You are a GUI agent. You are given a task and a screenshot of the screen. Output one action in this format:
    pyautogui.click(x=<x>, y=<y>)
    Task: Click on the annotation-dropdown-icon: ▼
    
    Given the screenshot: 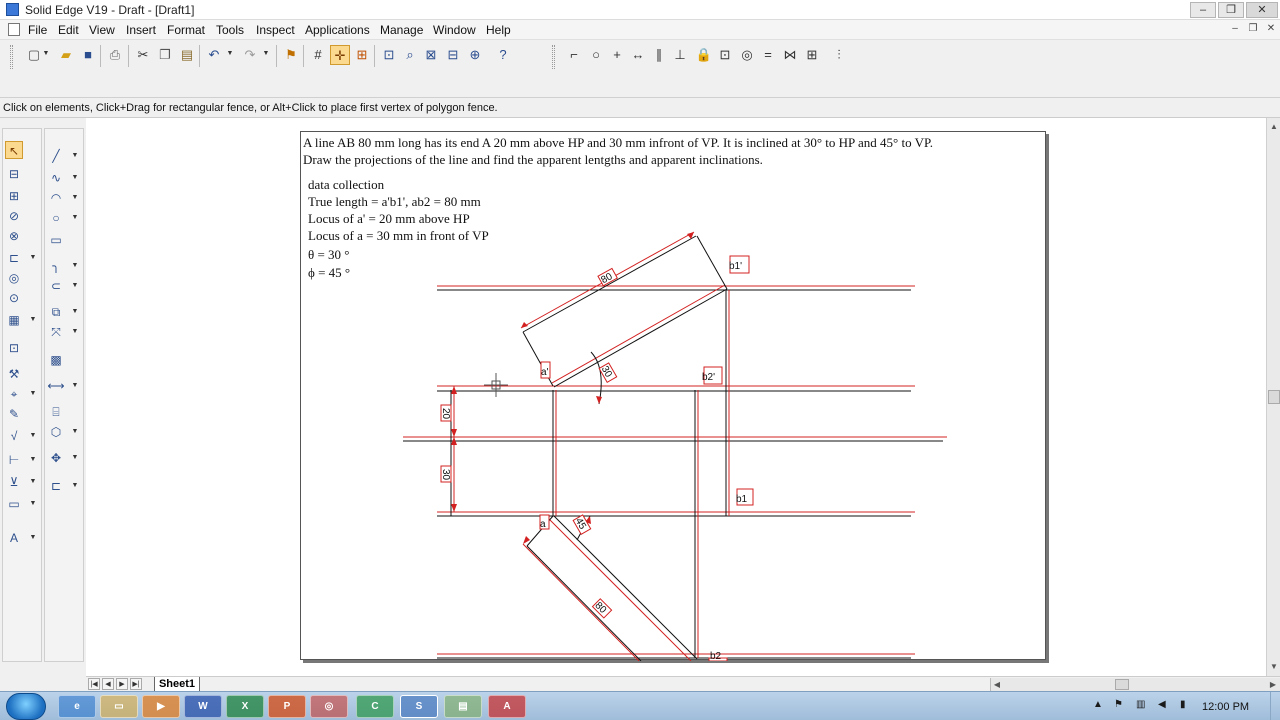 What is the action you would take?
    pyautogui.click(x=75, y=458)
    